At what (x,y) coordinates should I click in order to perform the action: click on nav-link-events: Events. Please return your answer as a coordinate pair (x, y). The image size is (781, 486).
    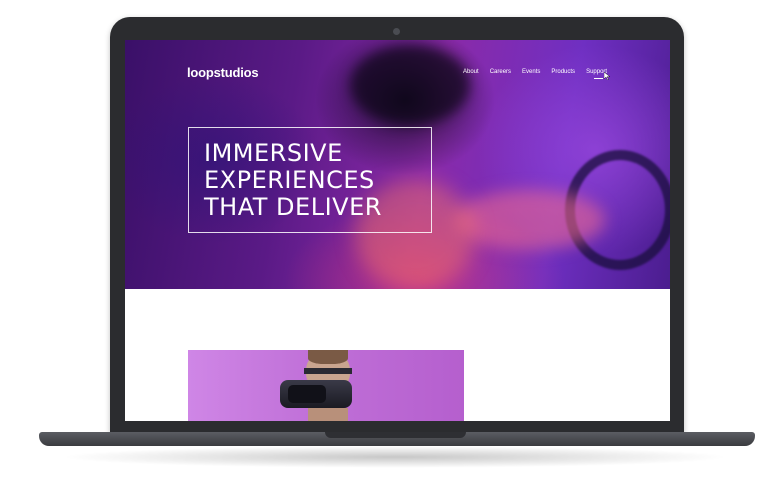
    Looking at the image, I should click on (531, 72).